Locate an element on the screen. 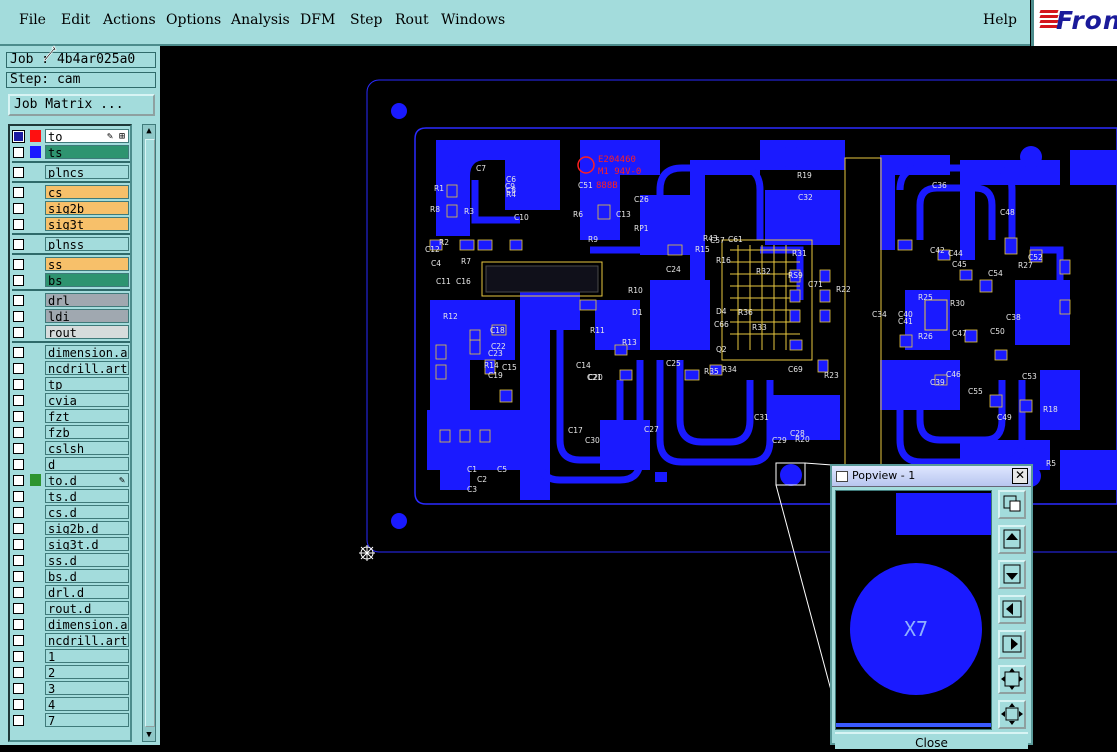 This screenshot has height=752, width=1117. layer-name: d is located at coordinates (87, 464).